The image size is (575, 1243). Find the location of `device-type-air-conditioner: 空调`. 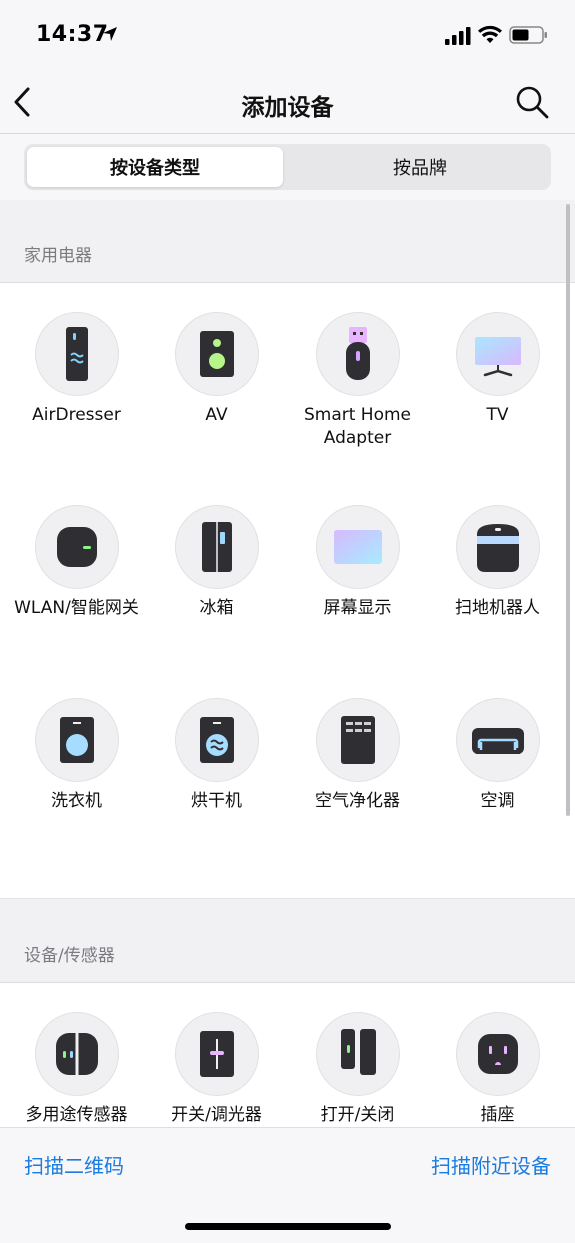

device-type-air-conditioner: 空调 is located at coordinates (497, 755).